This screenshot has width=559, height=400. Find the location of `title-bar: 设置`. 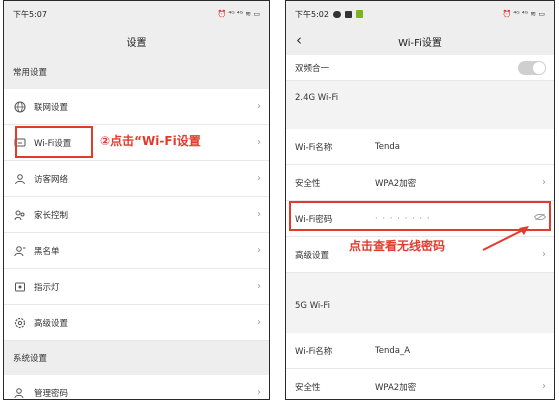

title-bar: 设置 is located at coordinates (136, 41).